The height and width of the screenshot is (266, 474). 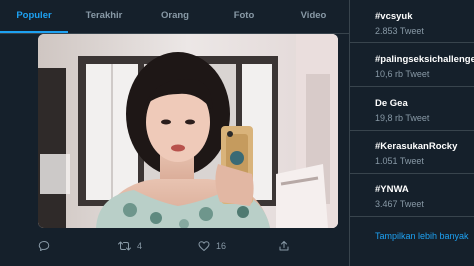 I want to click on tab-label: Terakhir, so click(x=104, y=15).